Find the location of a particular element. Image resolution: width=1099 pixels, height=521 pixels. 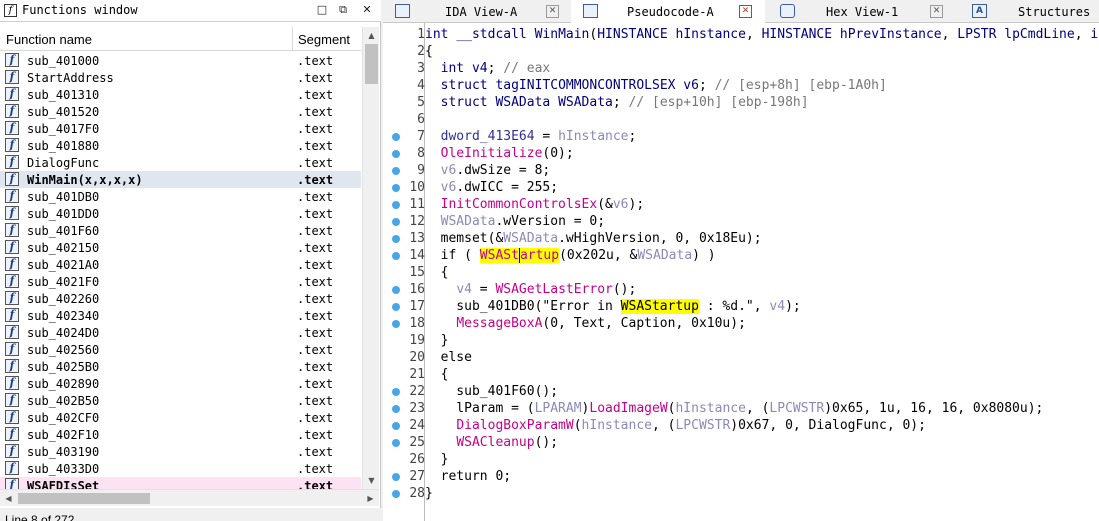

tab-ida-view-a: IDA View-A ✕ is located at coordinates (475, 11).